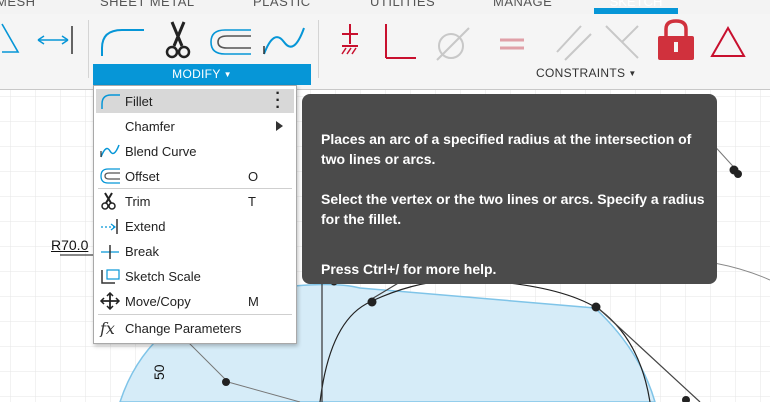 The height and width of the screenshot is (402, 770). What do you see at coordinates (409, 269) in the screenshot?
I see `tooltip-help: Press Ctrl+/ for more help.` at bounding box center [409, 269].